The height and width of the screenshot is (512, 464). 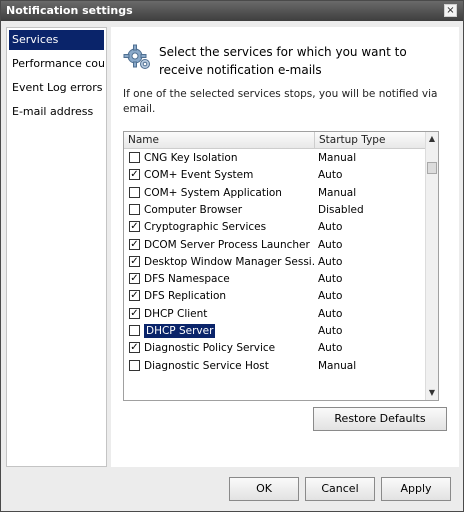 I want to click on service-name: Diagnostic Service Host, so click(x=206, y=365).